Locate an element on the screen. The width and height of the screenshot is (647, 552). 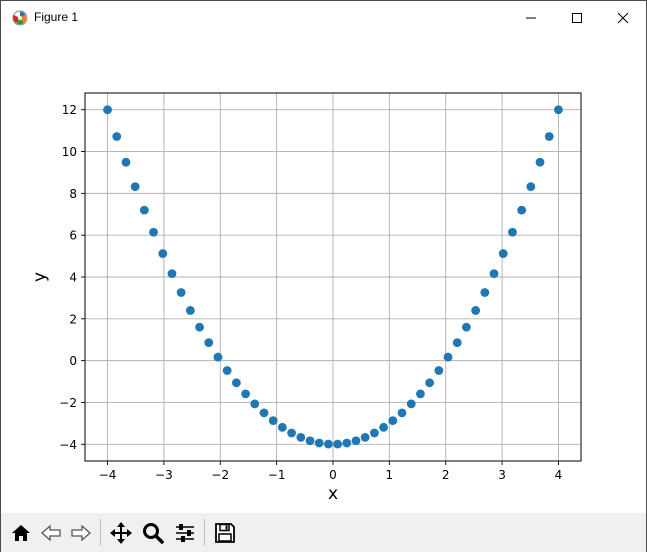
maximize-icon is located at coordinates (577, 18).